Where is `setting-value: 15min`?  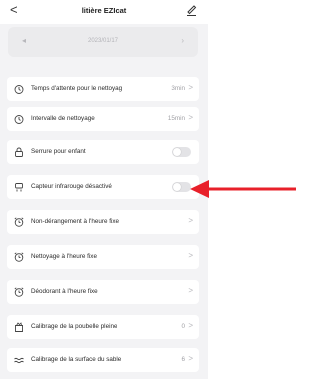
setting-value: 15min is located at coordinates (176, 118).